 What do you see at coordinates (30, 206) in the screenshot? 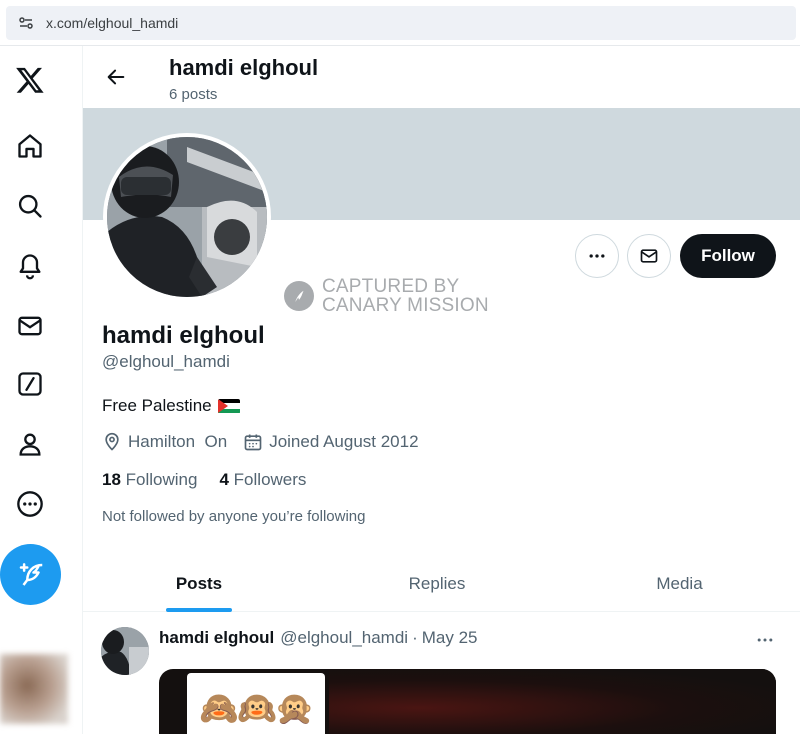
I see `search-icon` at bounding box center [30, 206].